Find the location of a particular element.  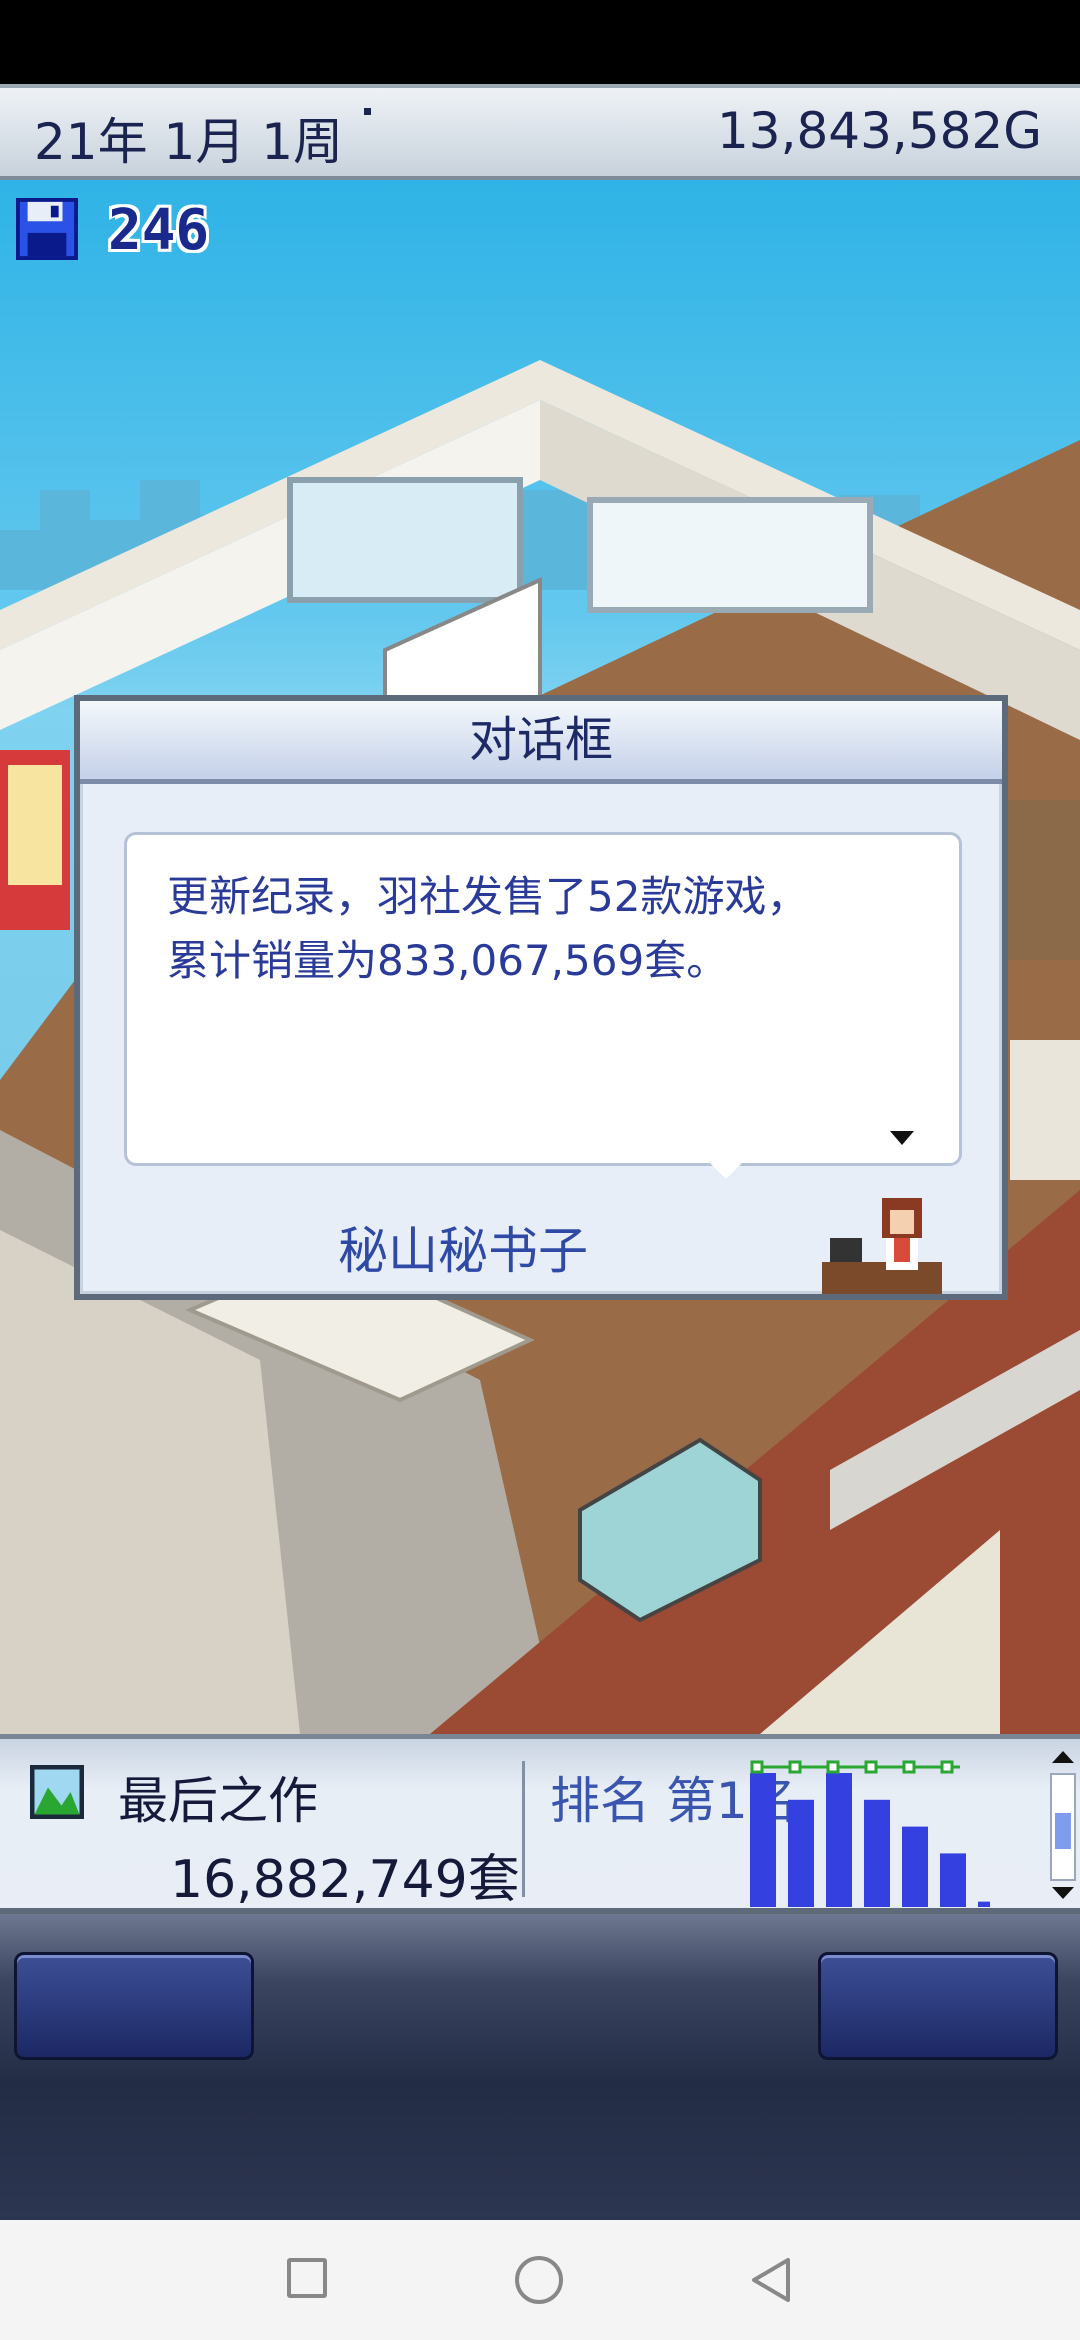

scroll-up-arrow-icon is located at coordinates (1063, 1757).